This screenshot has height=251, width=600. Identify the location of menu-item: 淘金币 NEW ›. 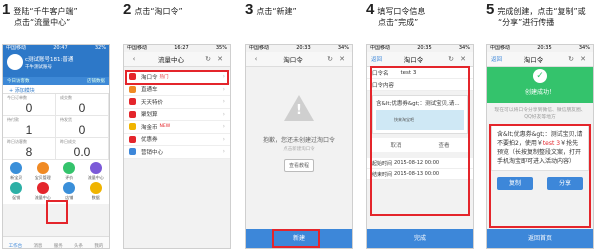
(177, 127).